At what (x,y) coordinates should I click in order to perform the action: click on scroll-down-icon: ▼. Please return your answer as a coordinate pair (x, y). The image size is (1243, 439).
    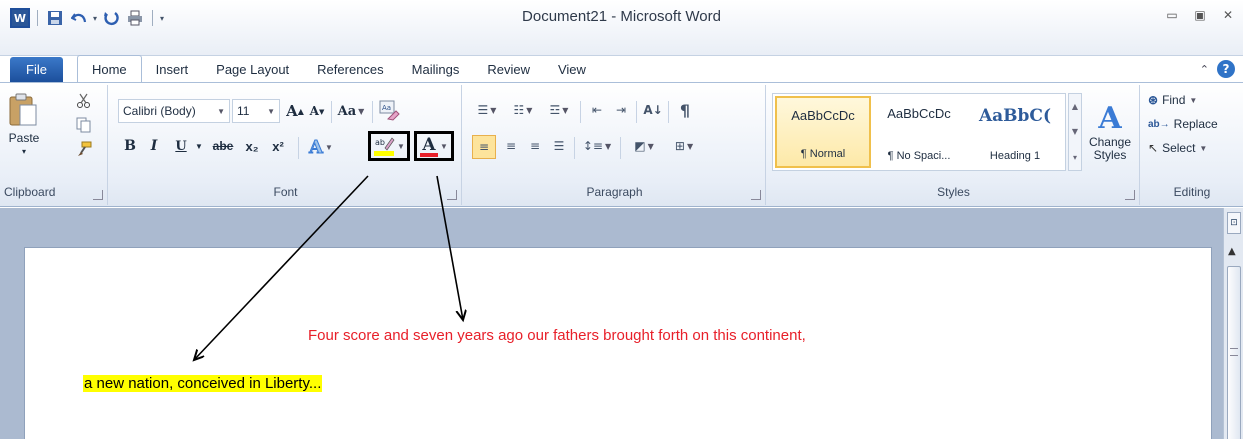
    Looking at the image, I should click on (1075, 131).